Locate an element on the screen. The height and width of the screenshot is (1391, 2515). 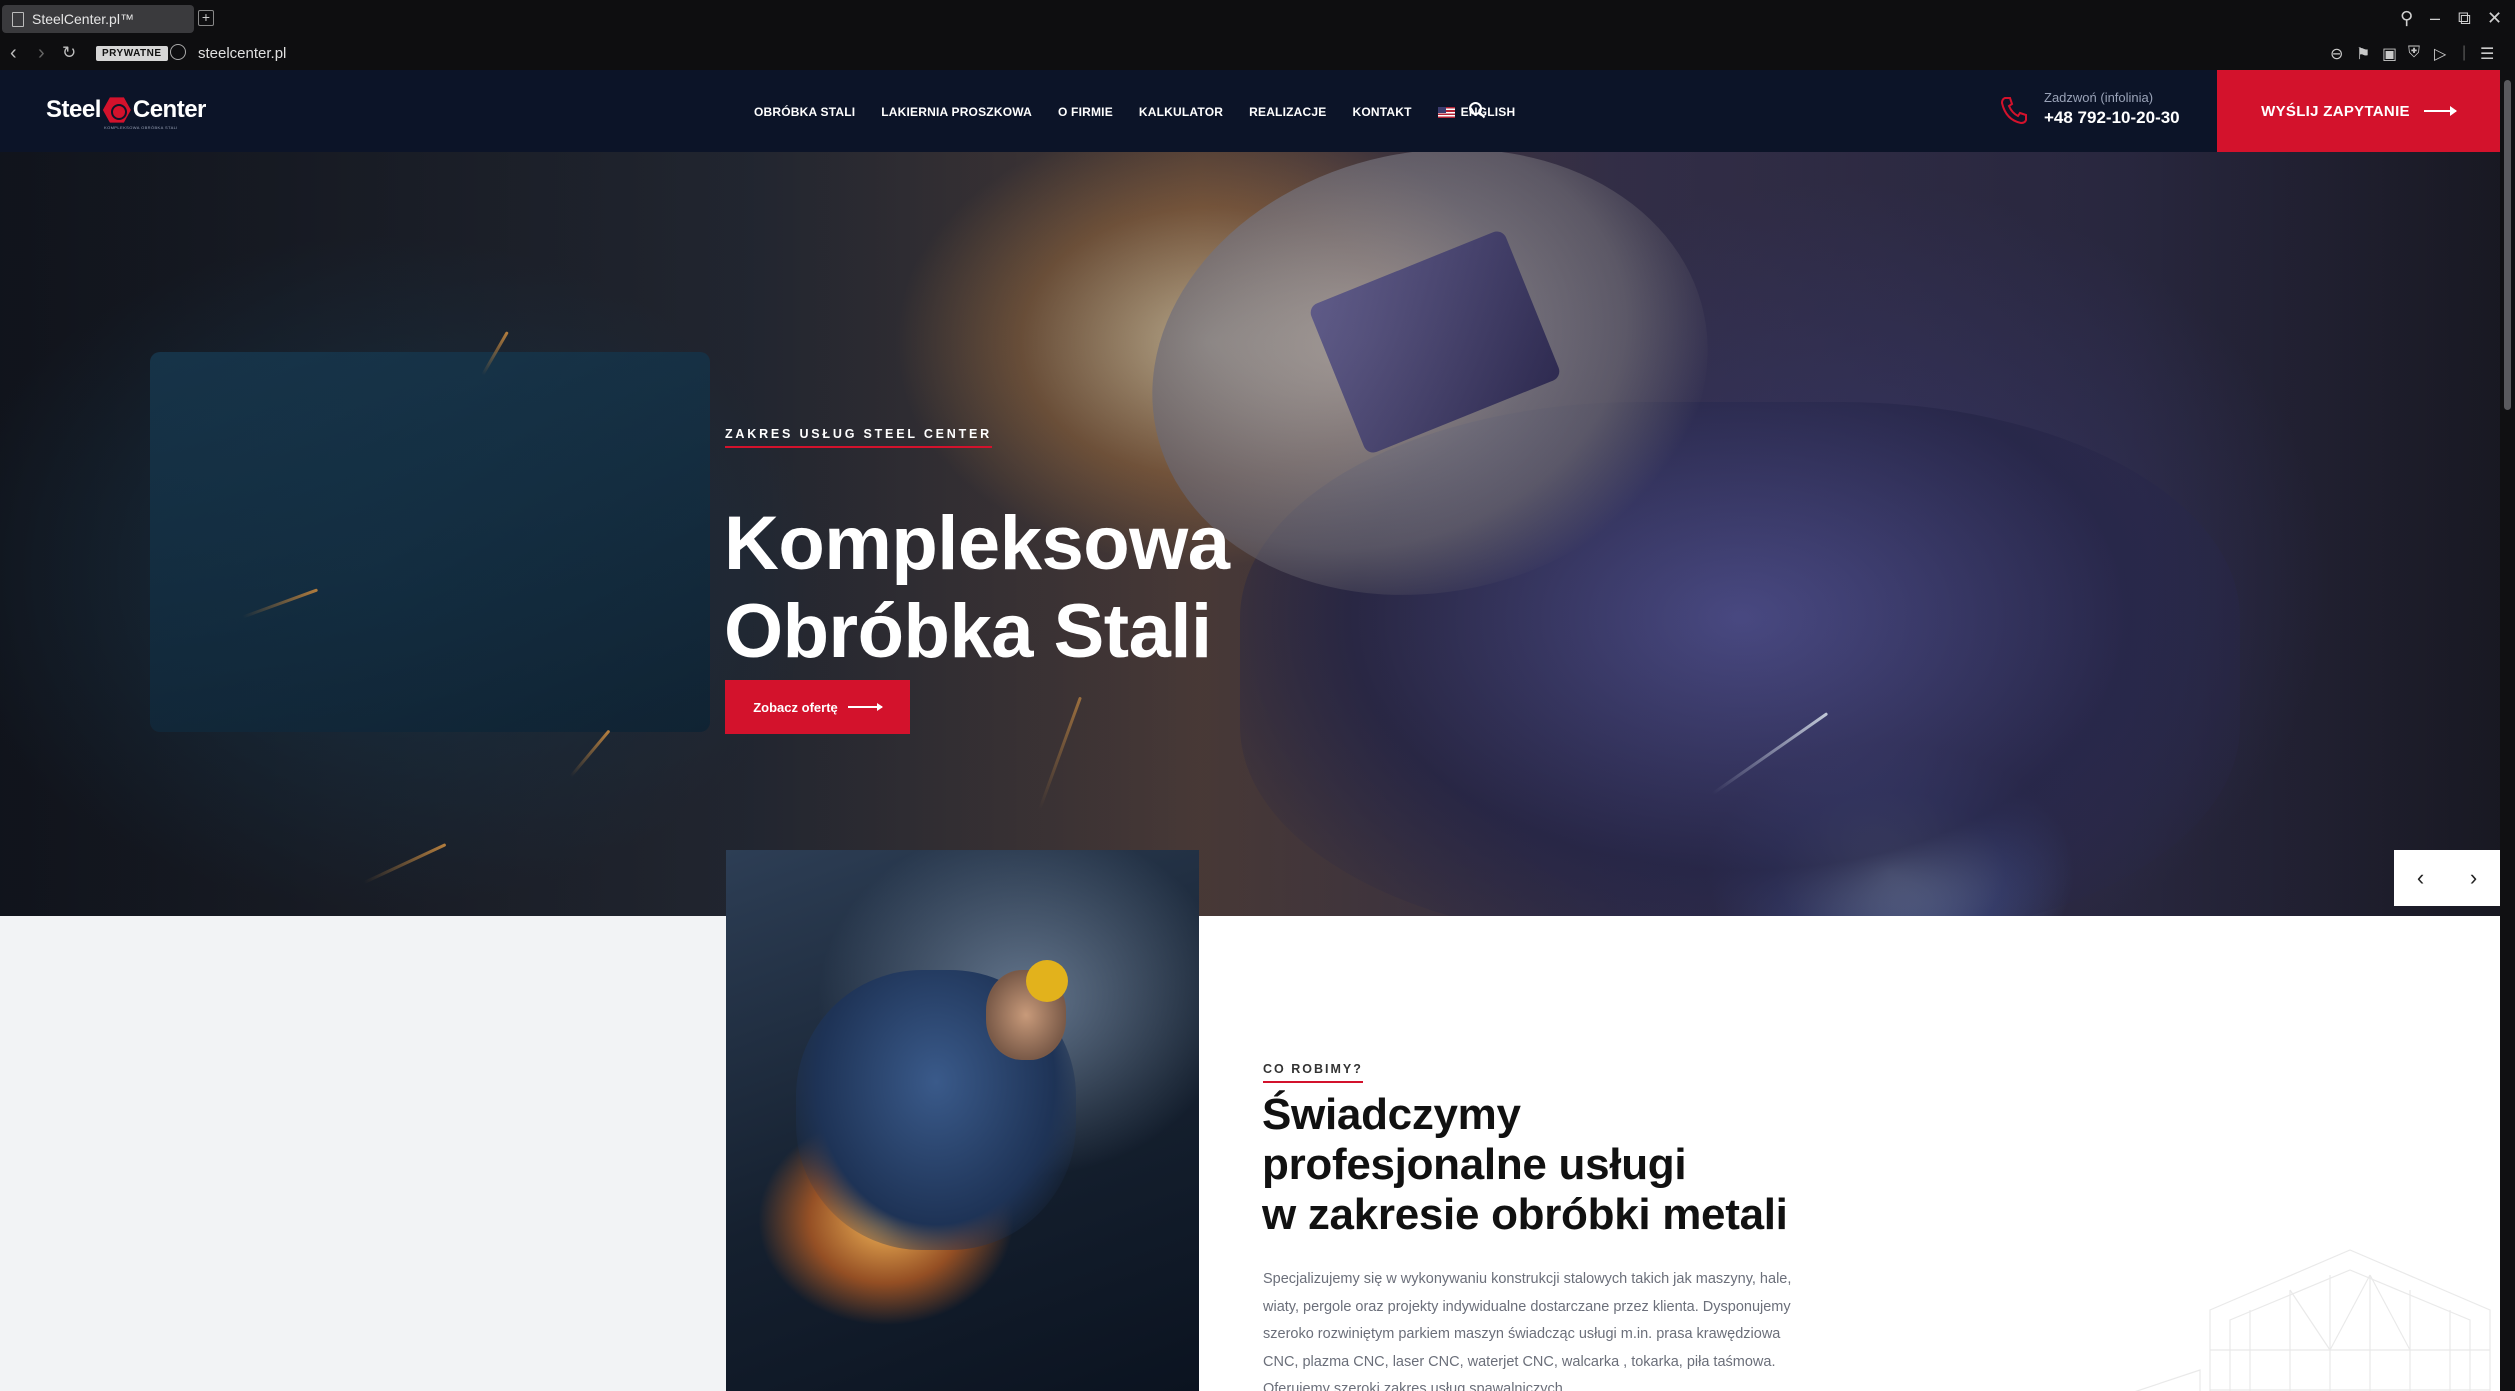
phone-icon is located at coordinates (2013, 111).